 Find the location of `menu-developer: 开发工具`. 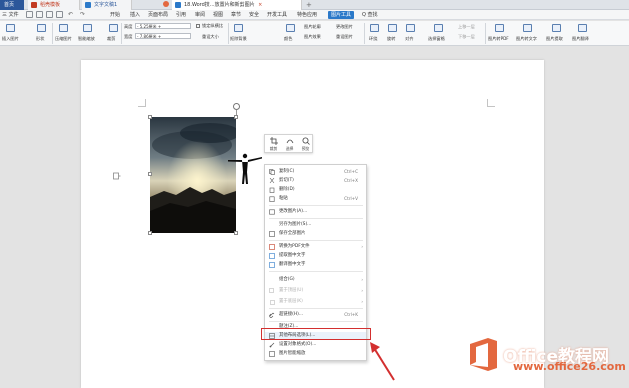

menu-developer: 开发工具 is located at coordinates (277, 15).